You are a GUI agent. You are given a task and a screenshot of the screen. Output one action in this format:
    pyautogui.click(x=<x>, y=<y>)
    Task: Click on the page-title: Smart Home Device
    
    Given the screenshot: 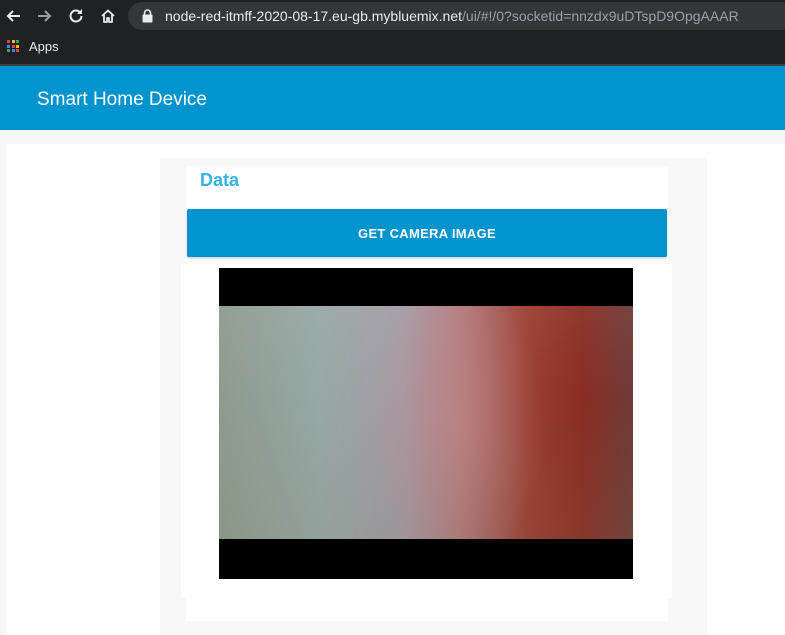 What is the action you would take?
    pyautogui.click(x=122, y=99)
    